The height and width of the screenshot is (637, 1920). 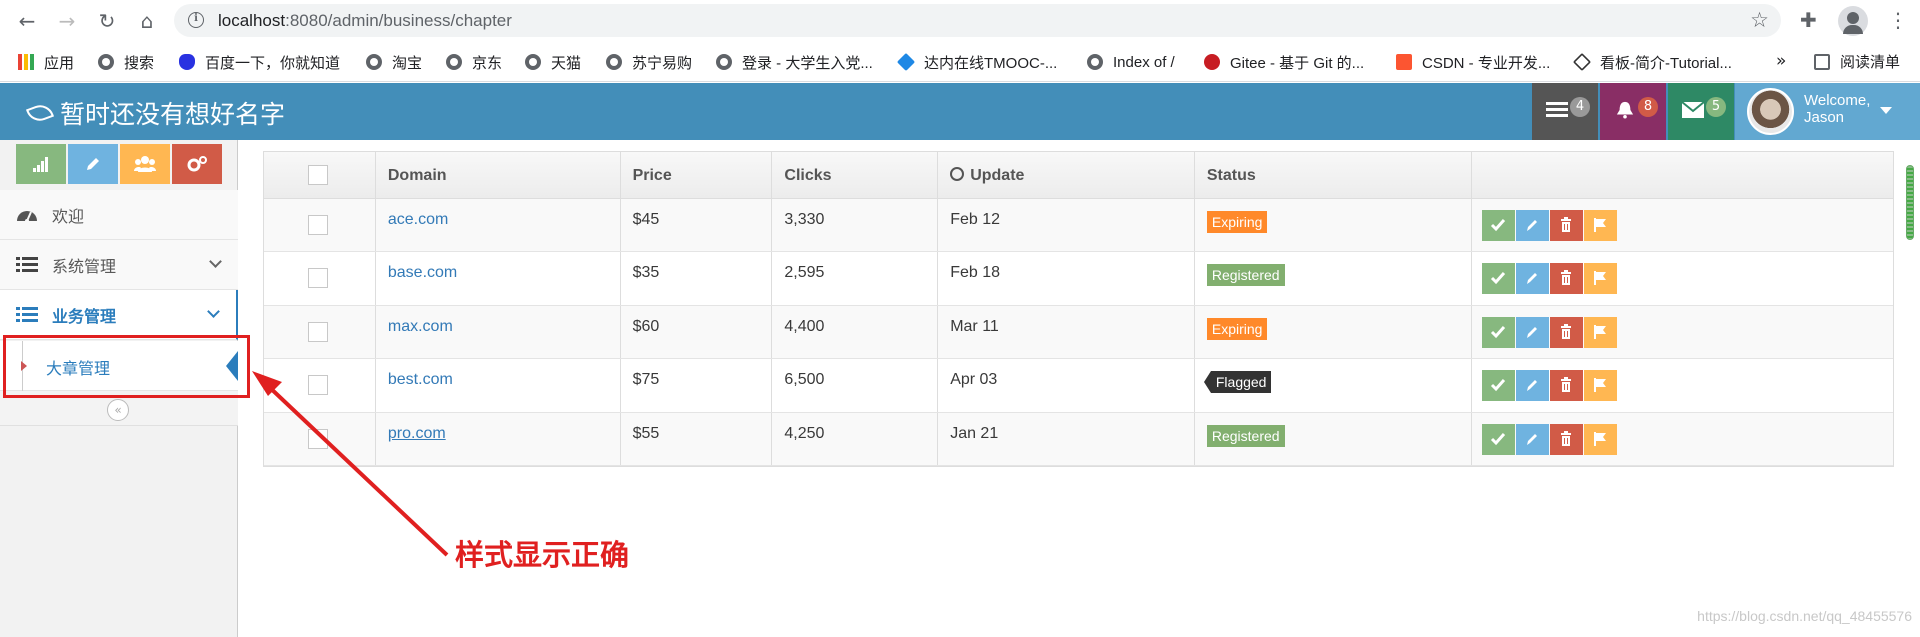 I want to click on watermark: https://blog.csdn.net/qq_48455576, so click(x=1804, y=616).